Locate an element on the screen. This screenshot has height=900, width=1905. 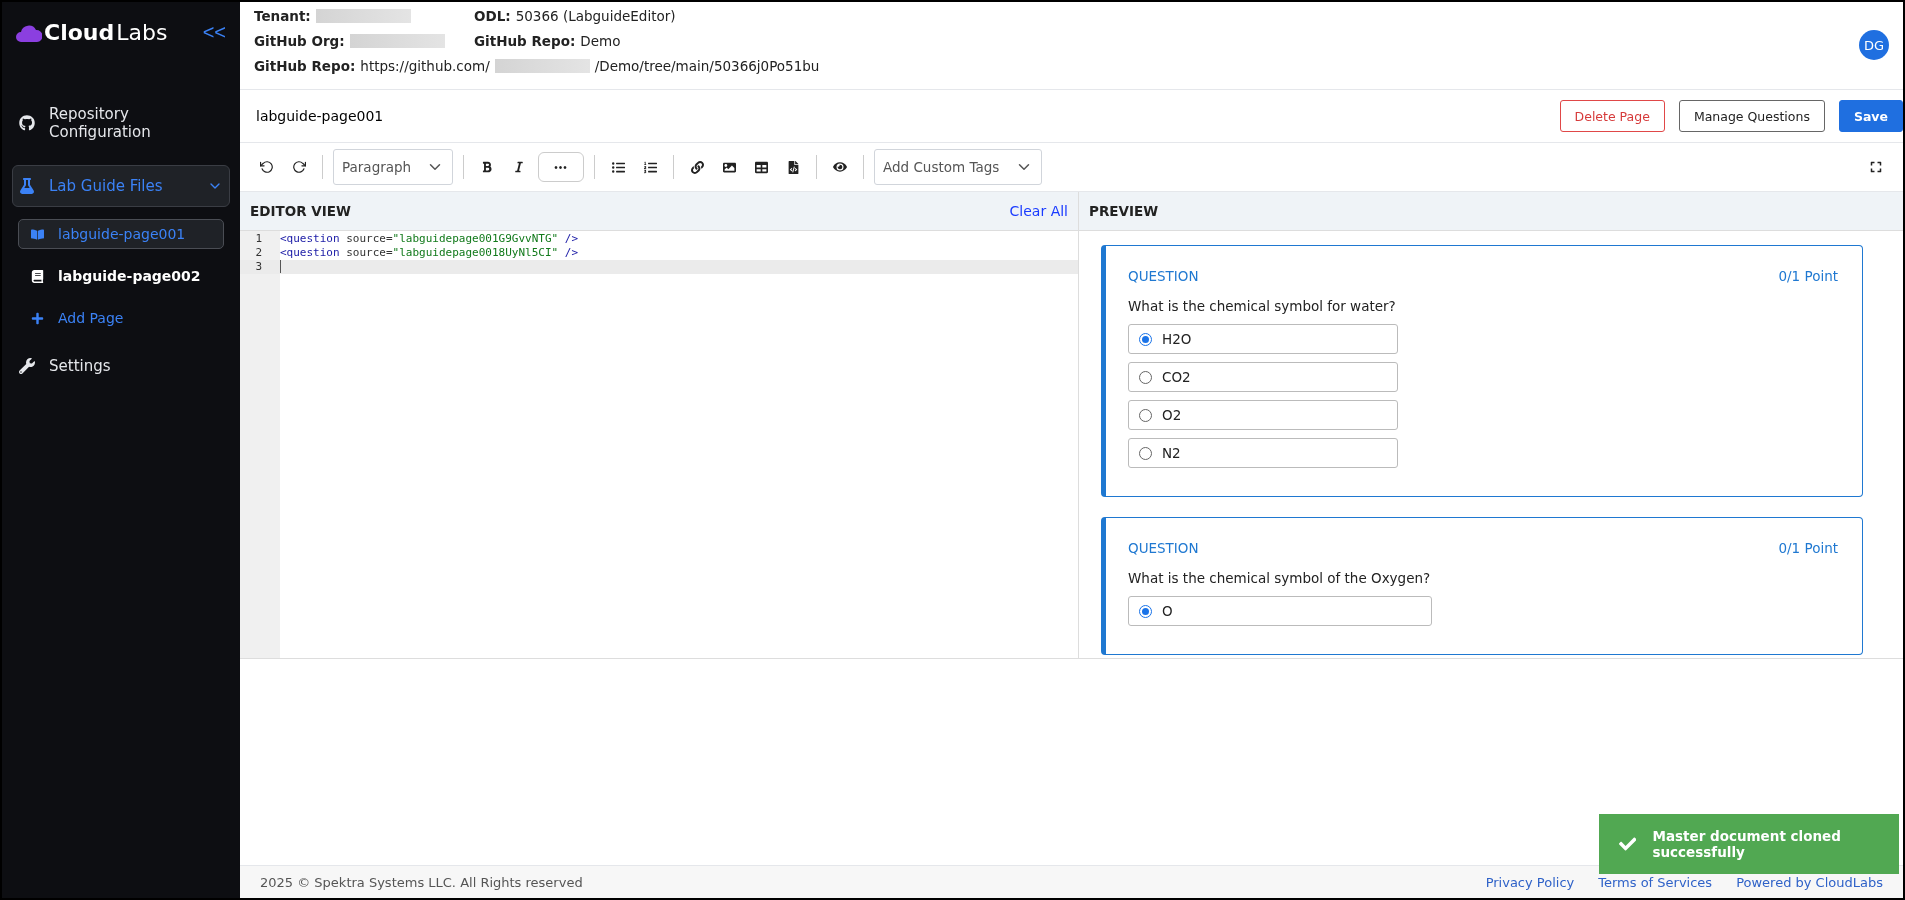
pane-title: PREVIEW is located at coordinates (1124, 211).